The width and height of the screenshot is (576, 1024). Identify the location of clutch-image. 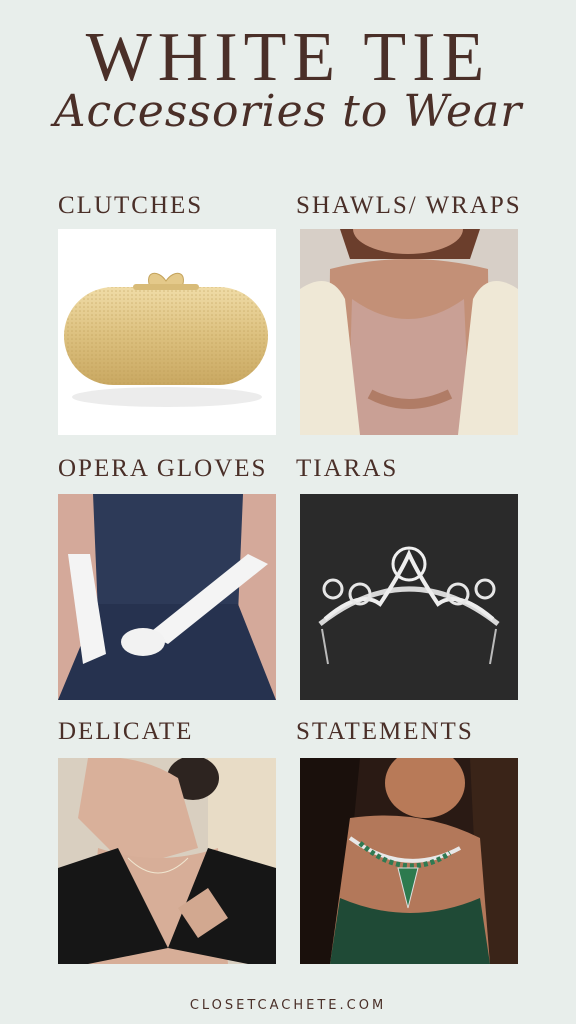
(167, 332).